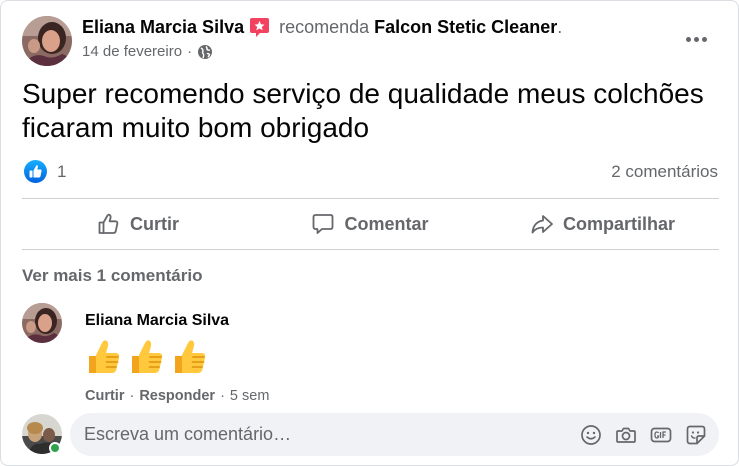 The height and width of the screenshot is (466, 739). Describe the element at coordinates (591, 435) in the screenshot. I see `emoji-icon` at that location.